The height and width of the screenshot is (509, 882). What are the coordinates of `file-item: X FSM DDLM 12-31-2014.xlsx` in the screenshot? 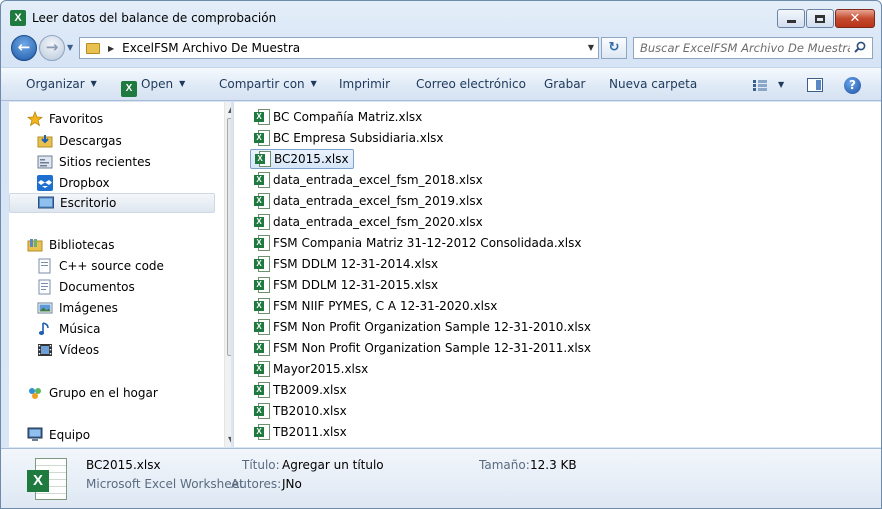 It's located at (346, 264).